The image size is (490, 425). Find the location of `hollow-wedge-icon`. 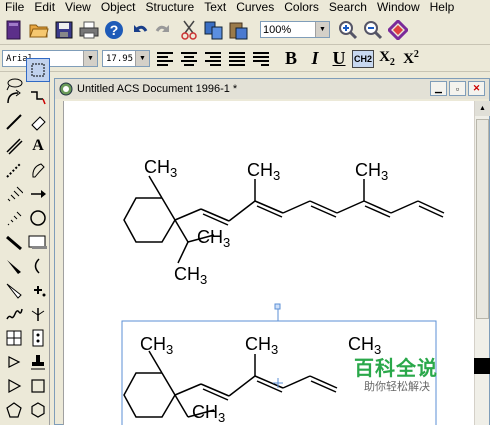

hollow-wedge-icon is located at coordinates (14, 291).